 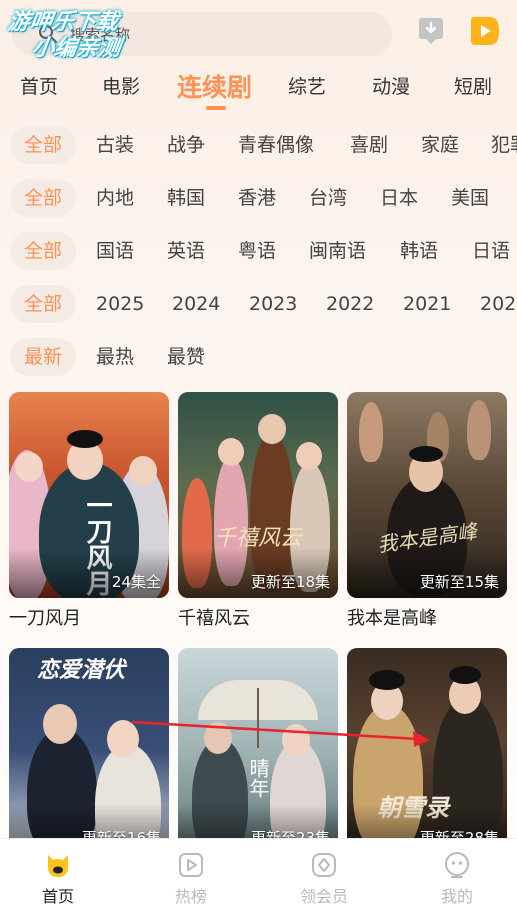 I want to click on sort-filter-row: 最新 最热 最赞, so click(x=258, y=360).